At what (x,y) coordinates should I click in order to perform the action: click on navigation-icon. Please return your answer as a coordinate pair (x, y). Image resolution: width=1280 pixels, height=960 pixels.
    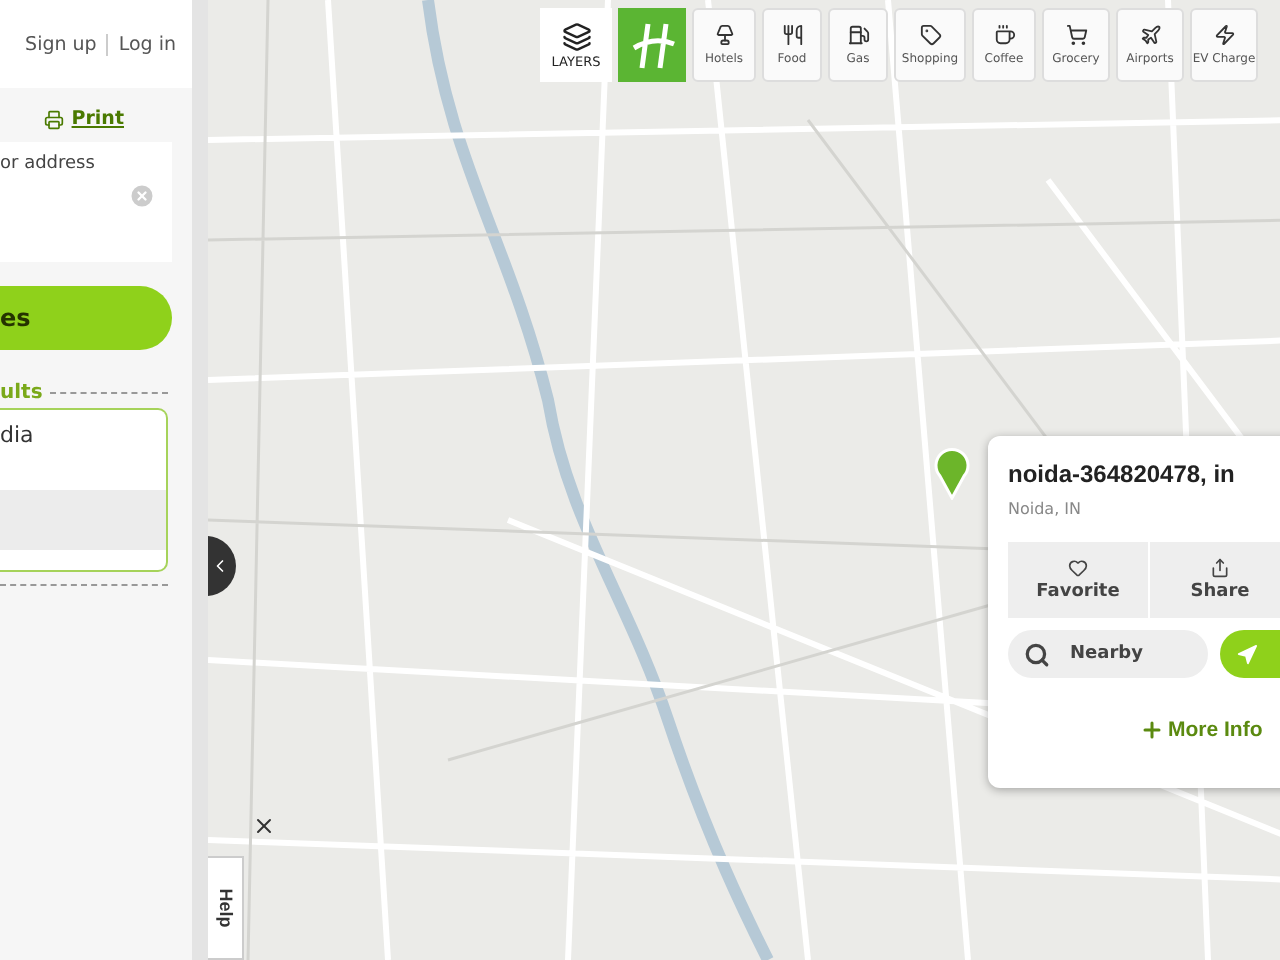
    Looking at the image, I should click on (1247, 654).